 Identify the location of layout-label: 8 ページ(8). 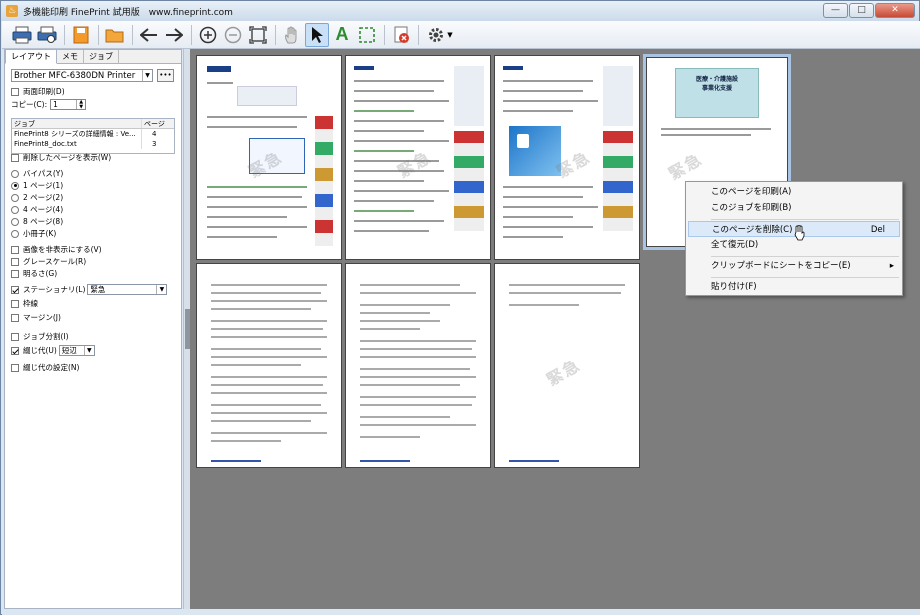
(43, 221).